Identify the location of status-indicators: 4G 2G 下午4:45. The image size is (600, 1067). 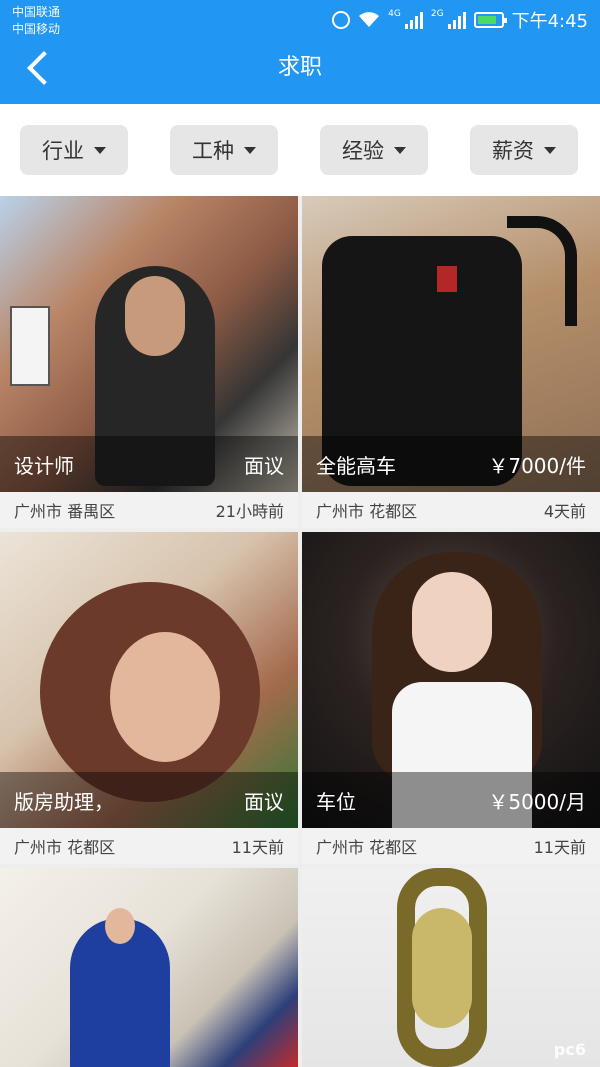
(460, 20).